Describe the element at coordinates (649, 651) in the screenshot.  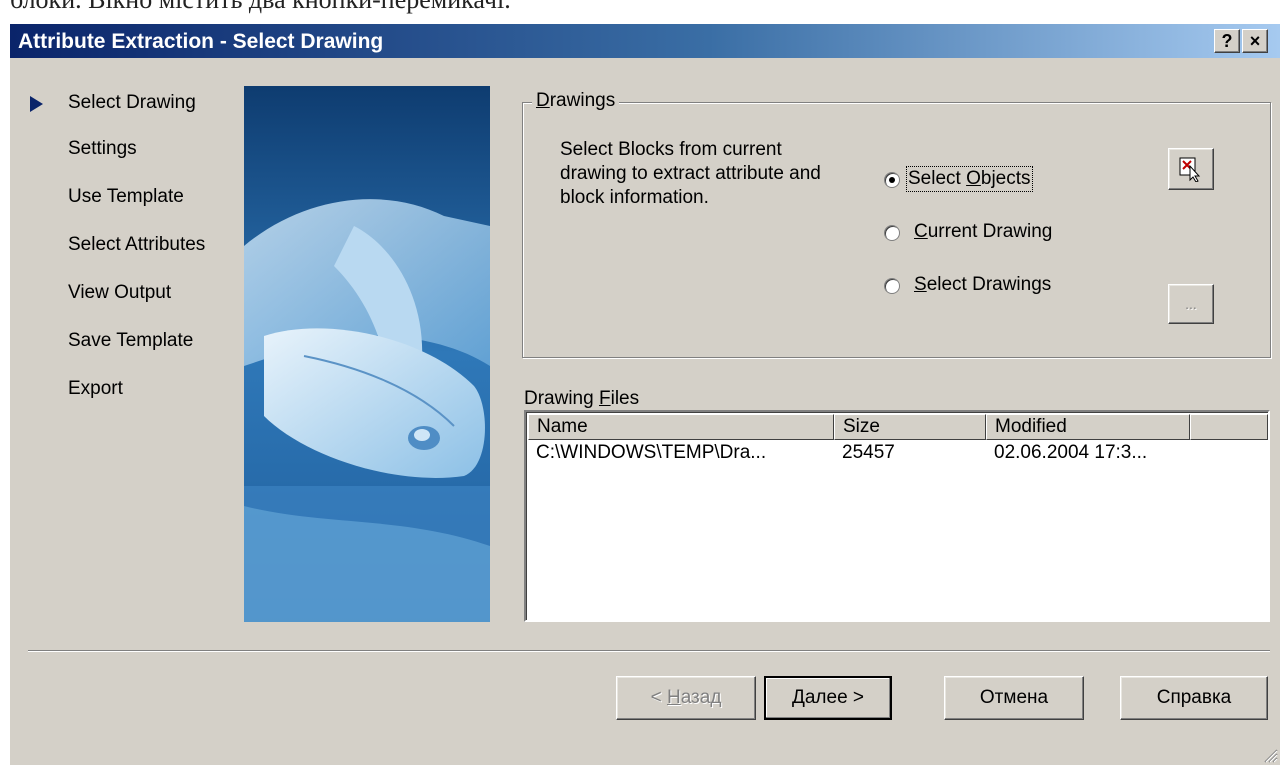
I see `footer-separator` at that location.